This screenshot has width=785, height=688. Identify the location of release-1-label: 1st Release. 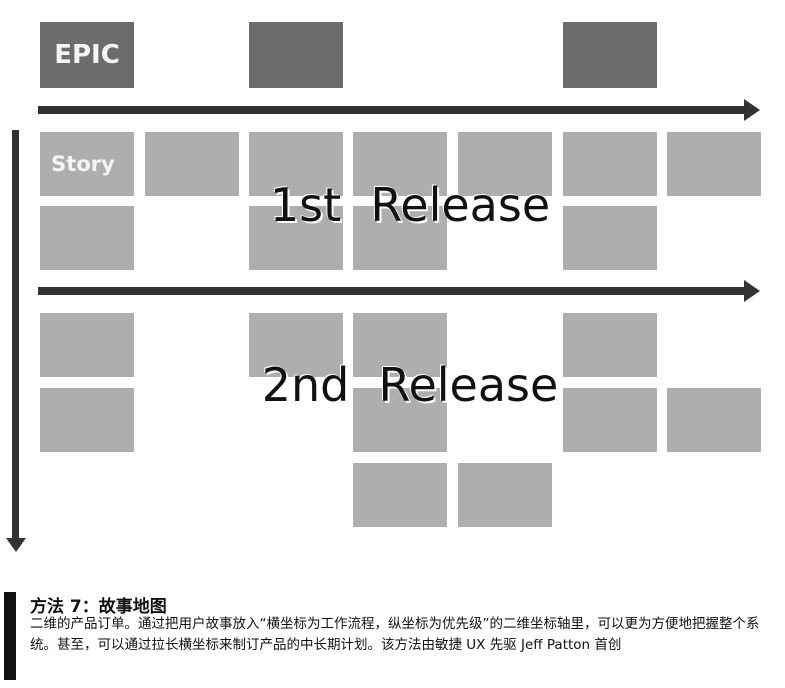
(410, 205).